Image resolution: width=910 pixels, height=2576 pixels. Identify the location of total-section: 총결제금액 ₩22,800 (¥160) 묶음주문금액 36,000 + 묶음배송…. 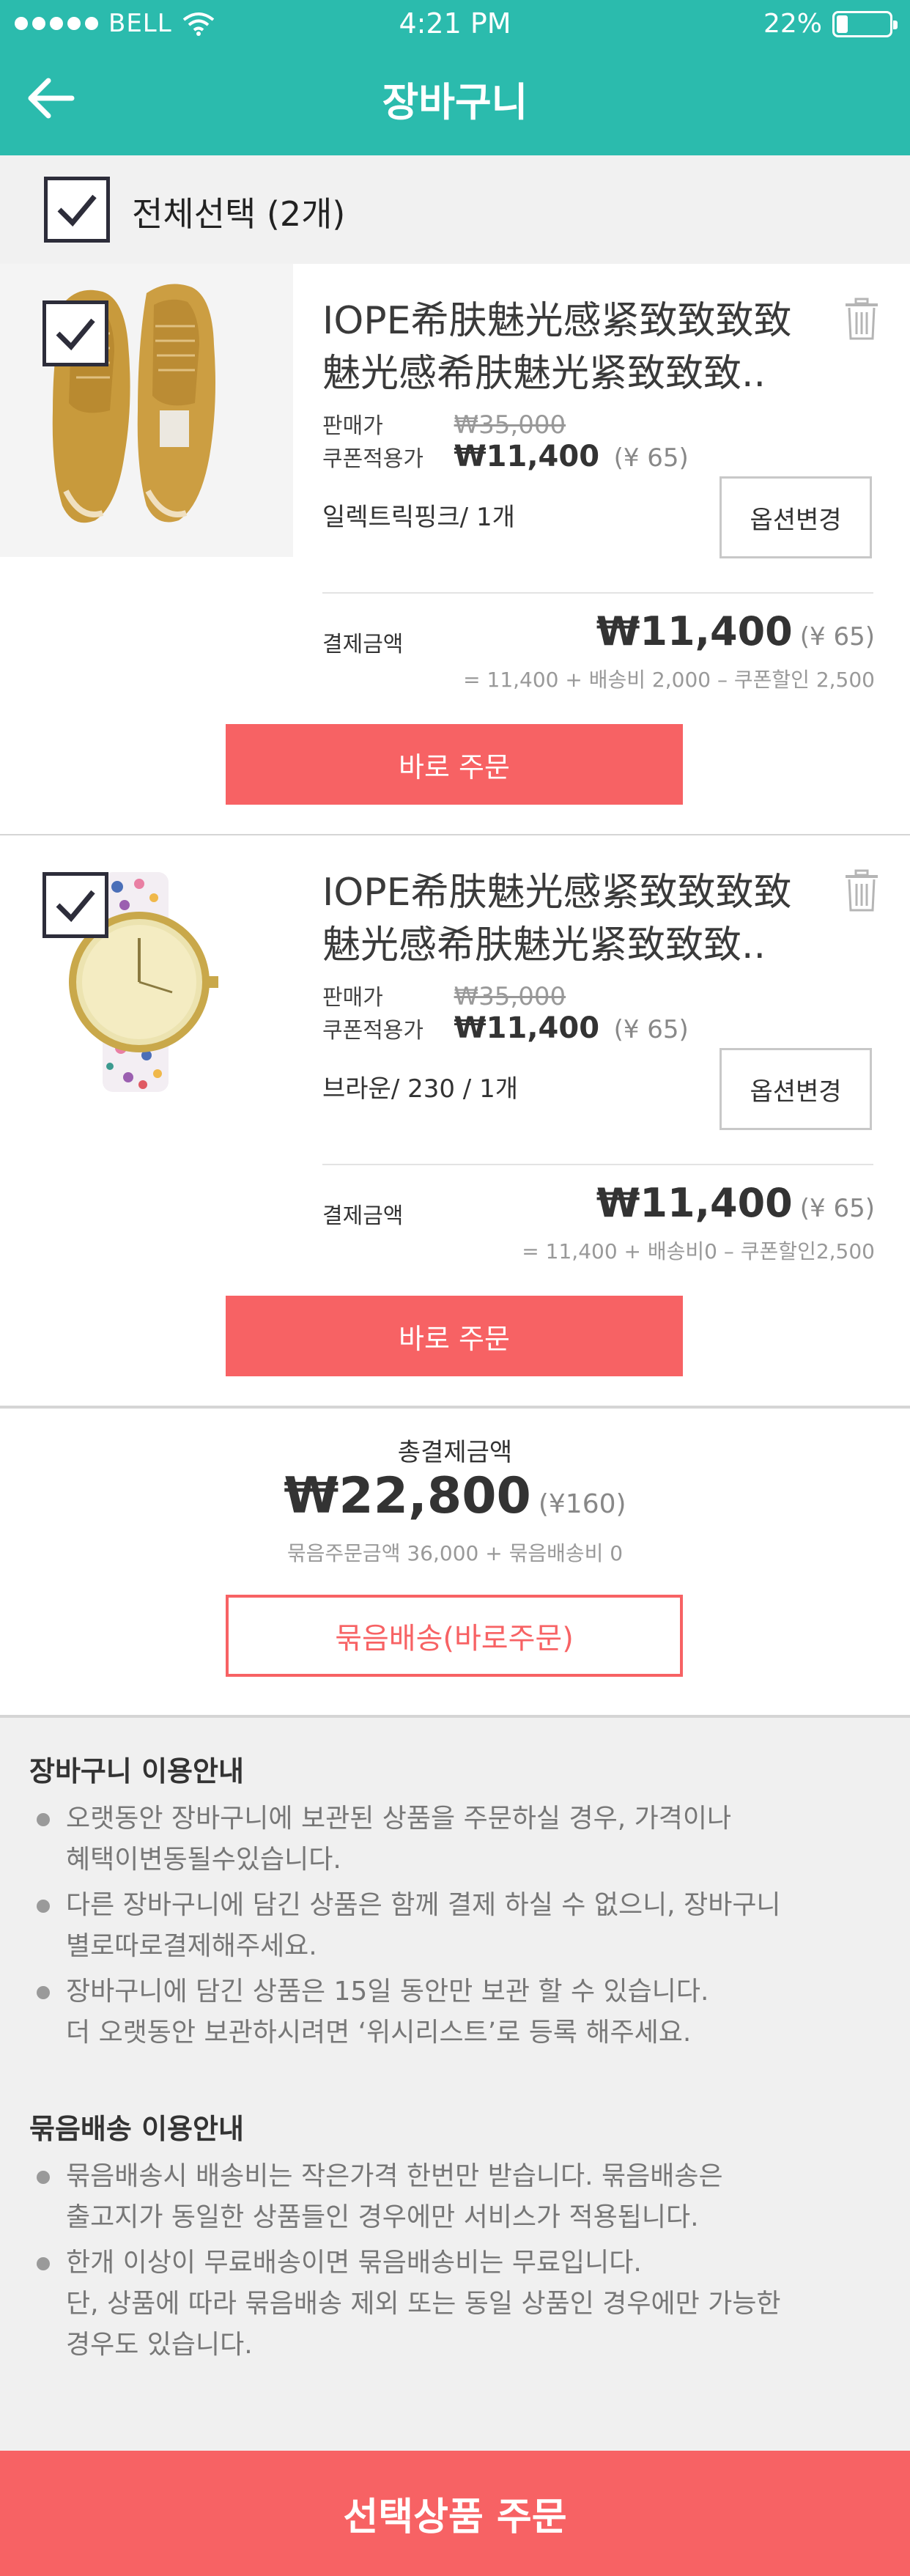
(455, 1562).